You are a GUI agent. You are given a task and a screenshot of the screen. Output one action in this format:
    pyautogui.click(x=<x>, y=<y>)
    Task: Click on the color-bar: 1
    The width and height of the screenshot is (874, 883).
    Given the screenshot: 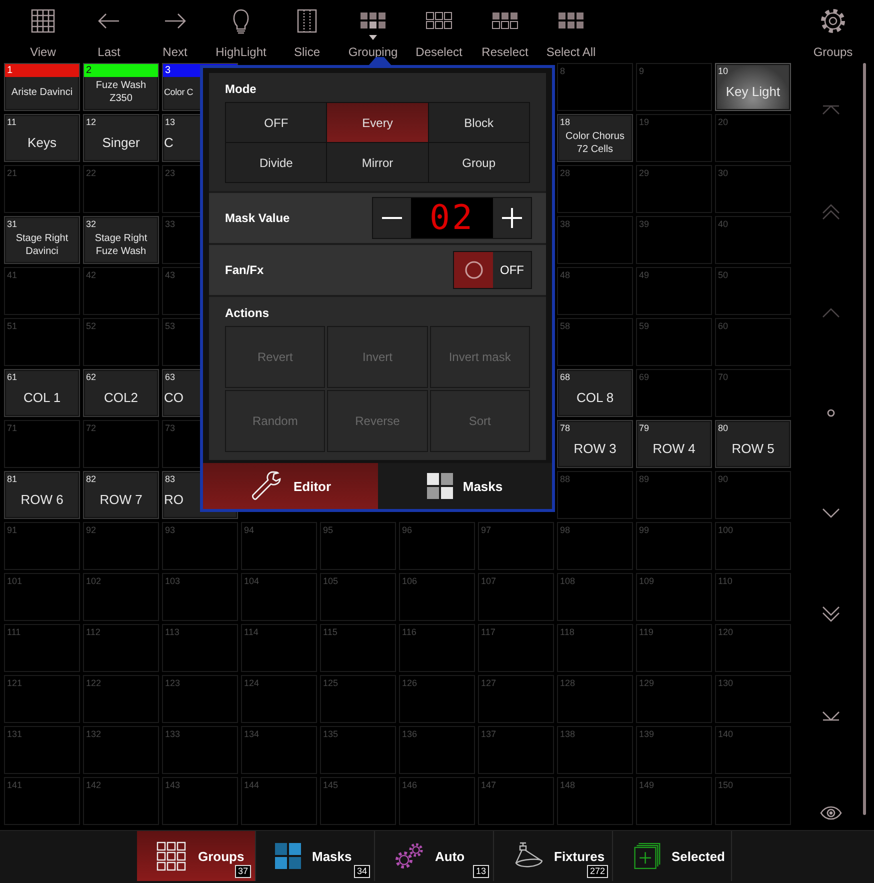 What is the action you would take?
    pyautogui.click(x=42, y=70)
    